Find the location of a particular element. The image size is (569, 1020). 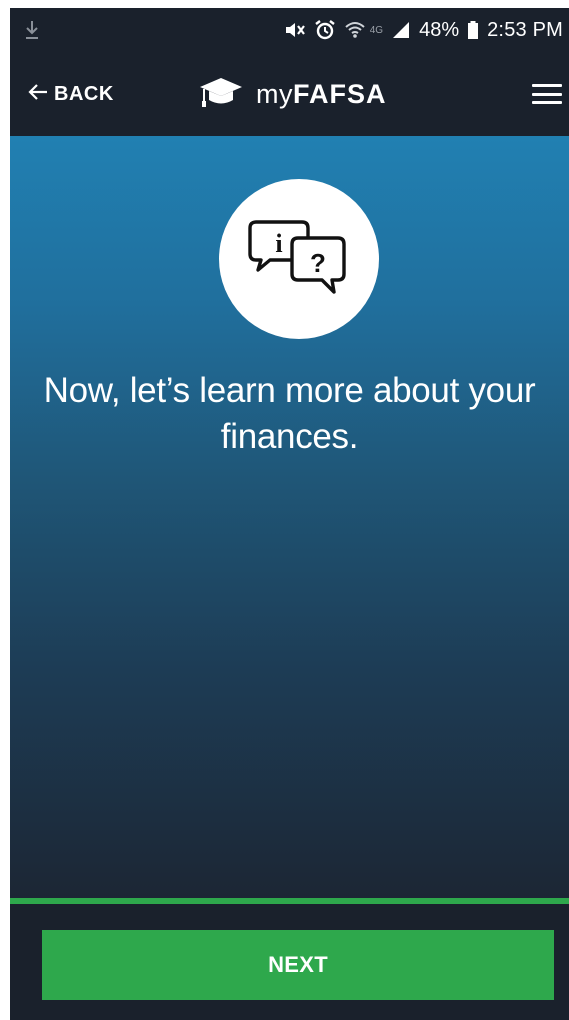

wifi-icon is located at coordinates (355, 30).